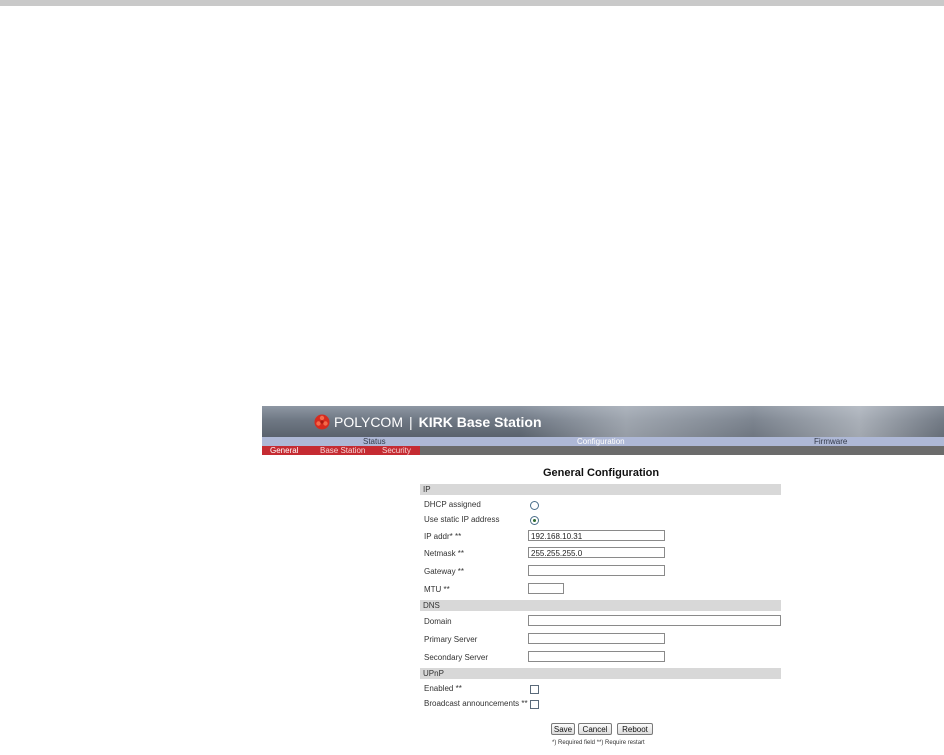  I want to click on primary-server-field, so click(596, 638).